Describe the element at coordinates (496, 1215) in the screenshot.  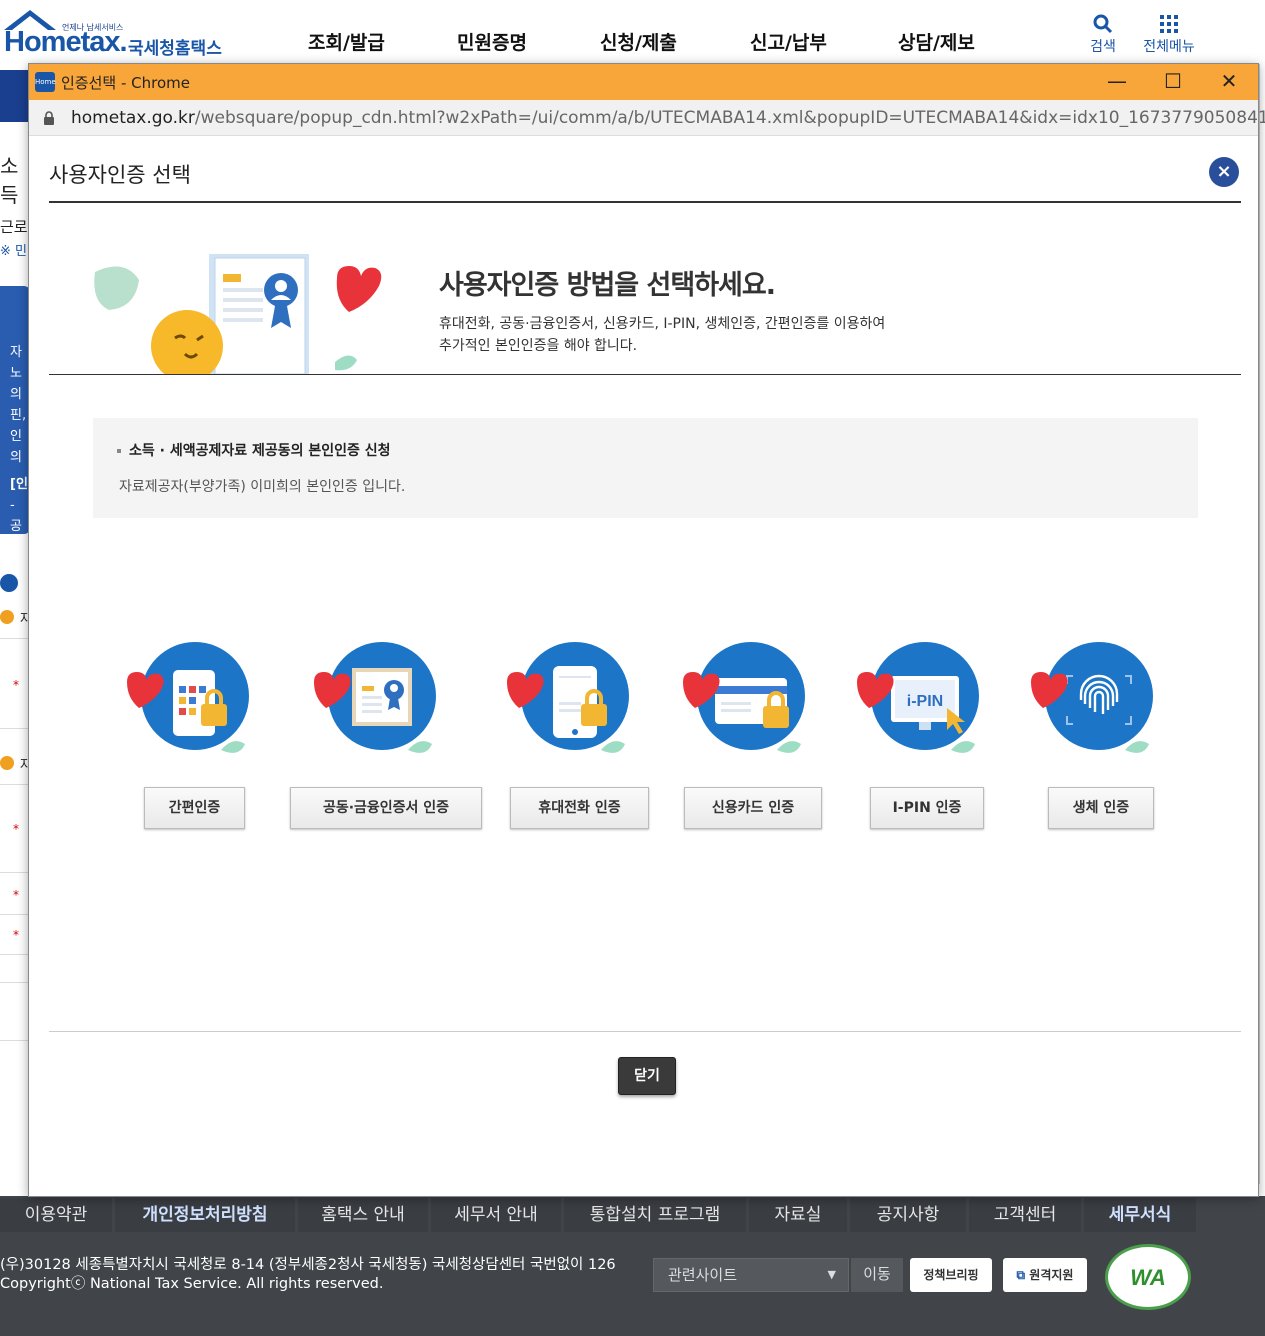
I see `footer-taxoffice-link: 세무서 안내` at that location.